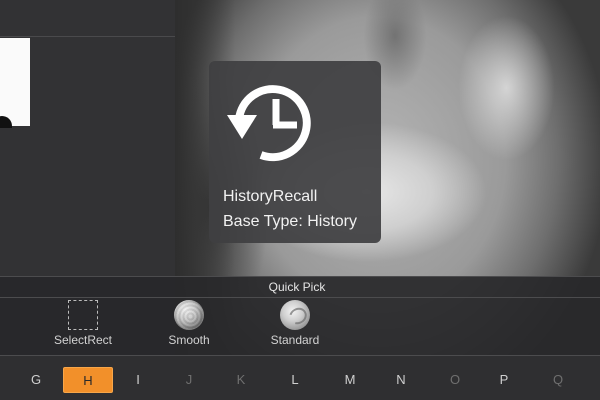 The width and height of the screenshot is (600, 400). I want to click on letter-k: K, so click(241, 380).